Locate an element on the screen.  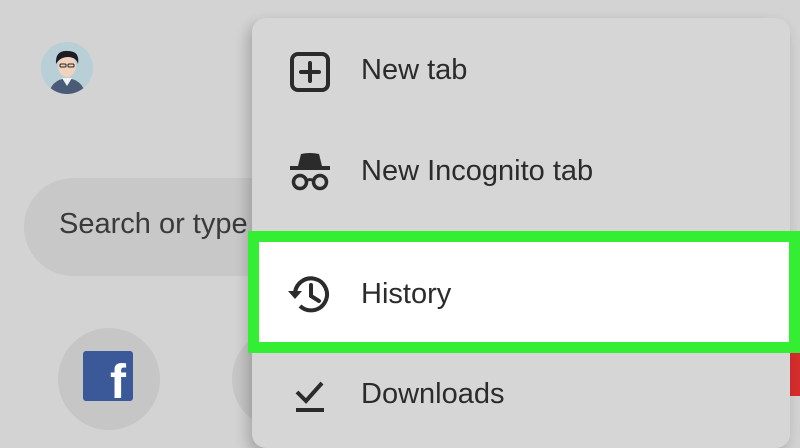
history-icon is located at coordinates (310, 294).